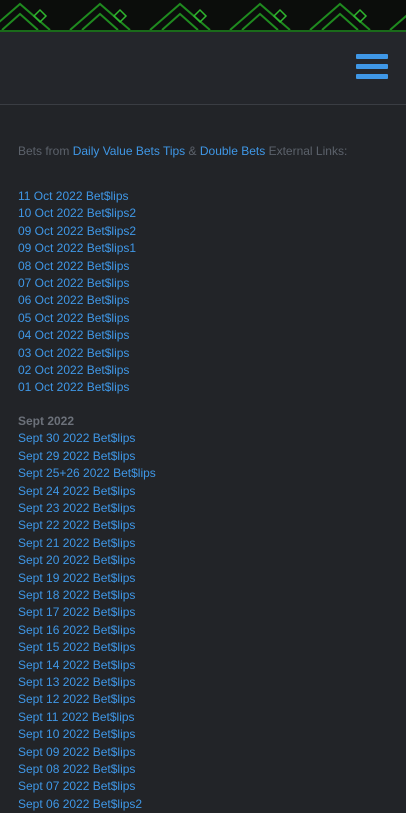 The width and height of the screenshot is (406, 813). Describe the element at coordinates (203, 786) in the screenshot. I see `list-item: Sept 07 2022 Bet$lips` at that location.